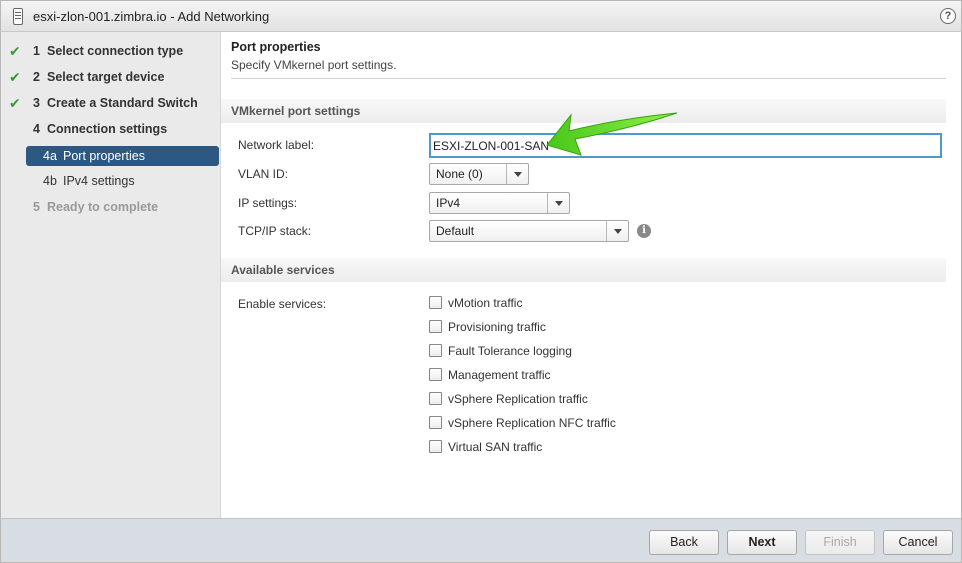 The image size is (962, 563). Describe the element at coordinates (948, 16) in the screenshot. I see `help-icon: ?` at that location.